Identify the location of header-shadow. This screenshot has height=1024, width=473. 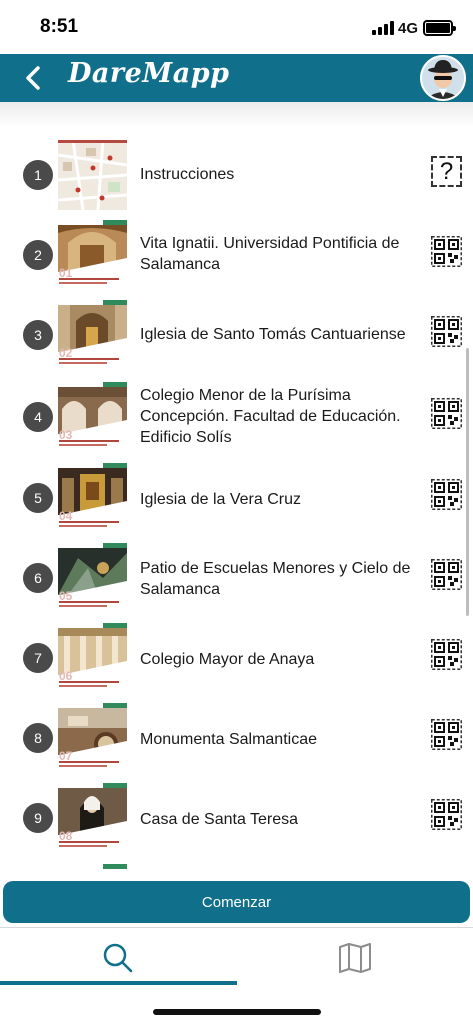
(236, 115).